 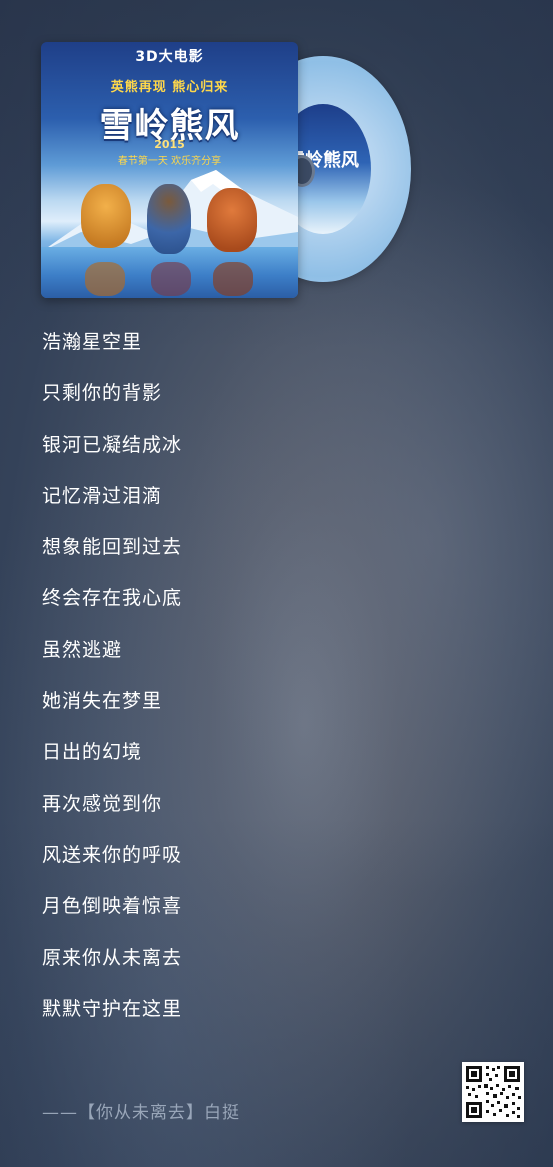 I want to click on lyric-line: 风送来你的呼吸, so click(x=112, y=854).